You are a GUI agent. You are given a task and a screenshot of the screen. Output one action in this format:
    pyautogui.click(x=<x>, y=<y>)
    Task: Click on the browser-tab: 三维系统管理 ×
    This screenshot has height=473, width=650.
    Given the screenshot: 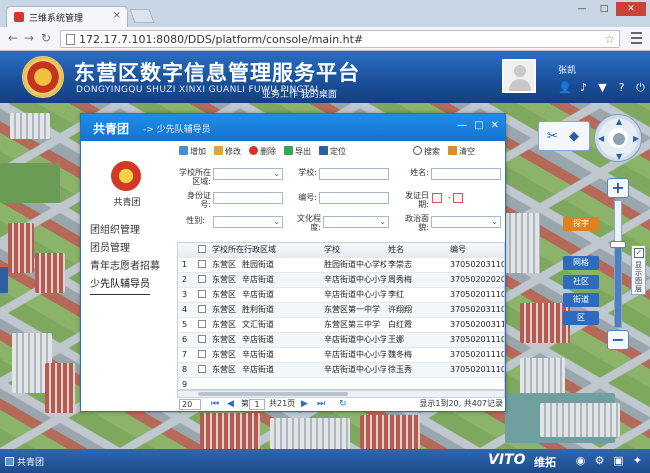 What is the action you would take?
    pyautogui.click(x=67, y=16)
    